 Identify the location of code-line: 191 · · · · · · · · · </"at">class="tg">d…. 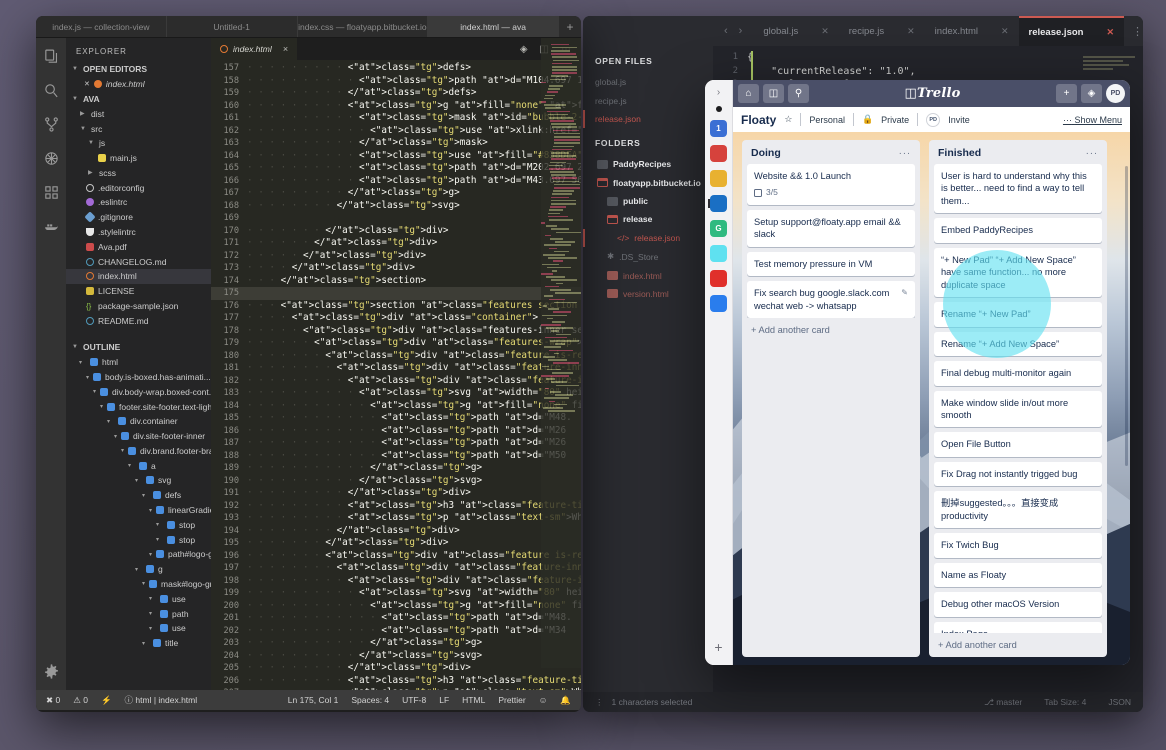
(396, 493).